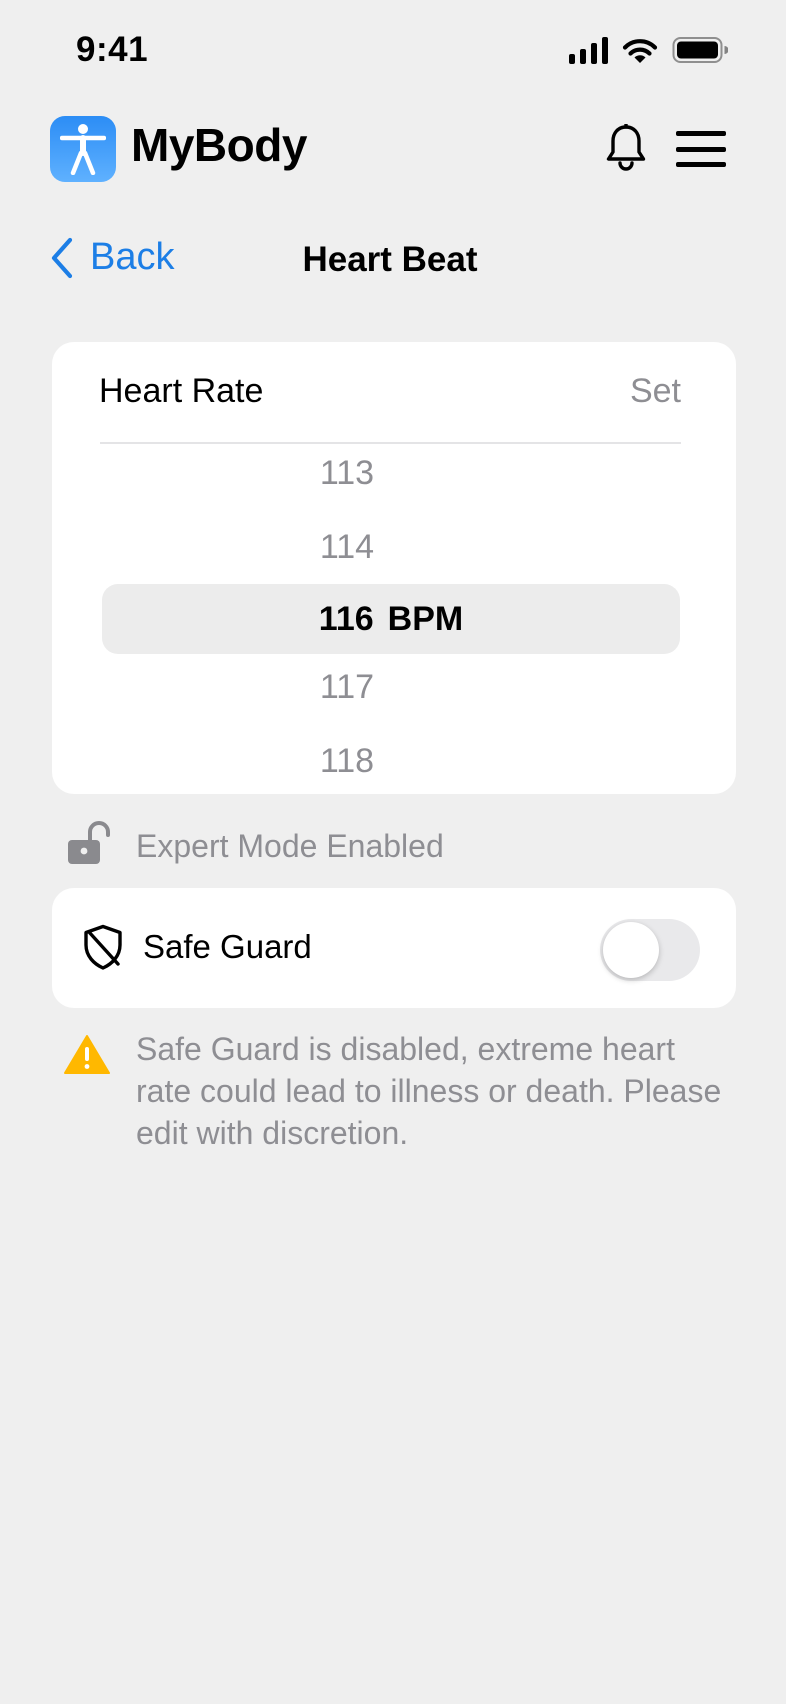 This screenshot has height=1704, width=786. I want to click on expert-mode-text: Expert Mode Enabled, so click(290, 846).